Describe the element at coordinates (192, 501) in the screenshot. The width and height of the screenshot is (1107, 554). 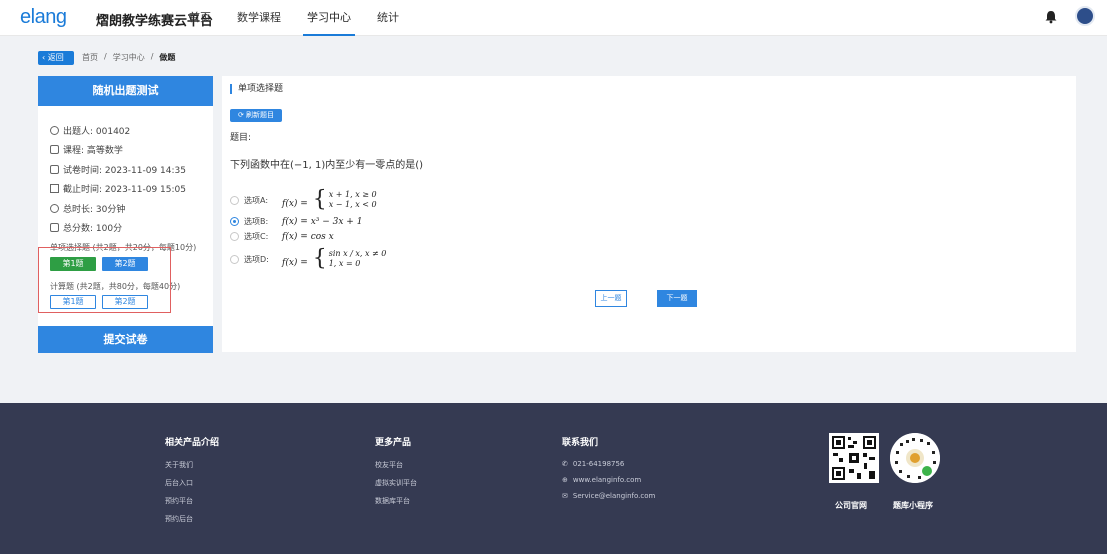
I see `footer-link: 预约平台` at that location.